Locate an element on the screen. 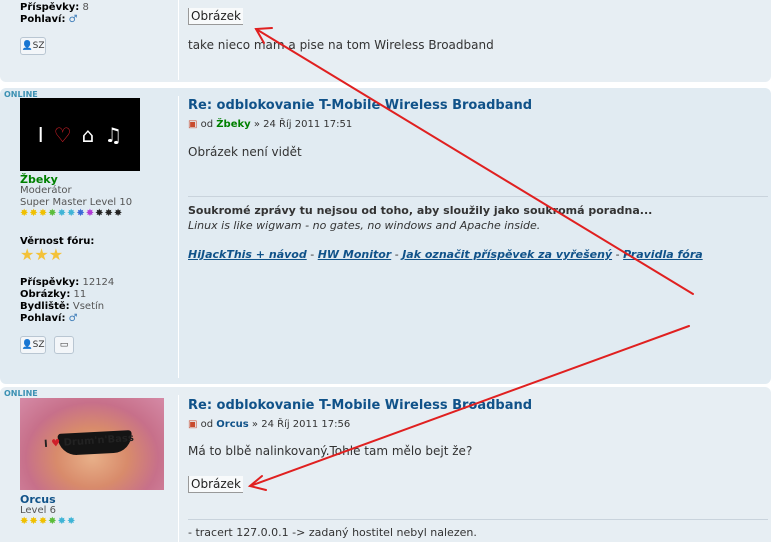 Image resolution: width=771 pixels, height=542 pixels. link-mark-solved: Jak označit příspěvek za vyřešený is located at coordinates (507, 254).